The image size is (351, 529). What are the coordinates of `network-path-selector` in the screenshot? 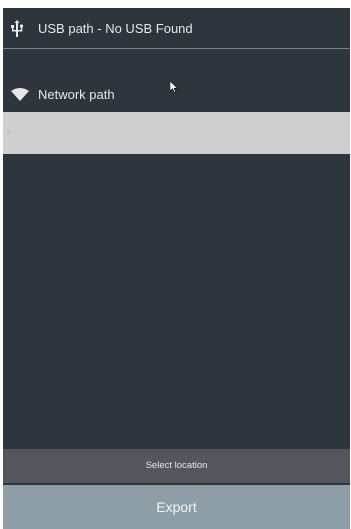 It's located at (176, 133).